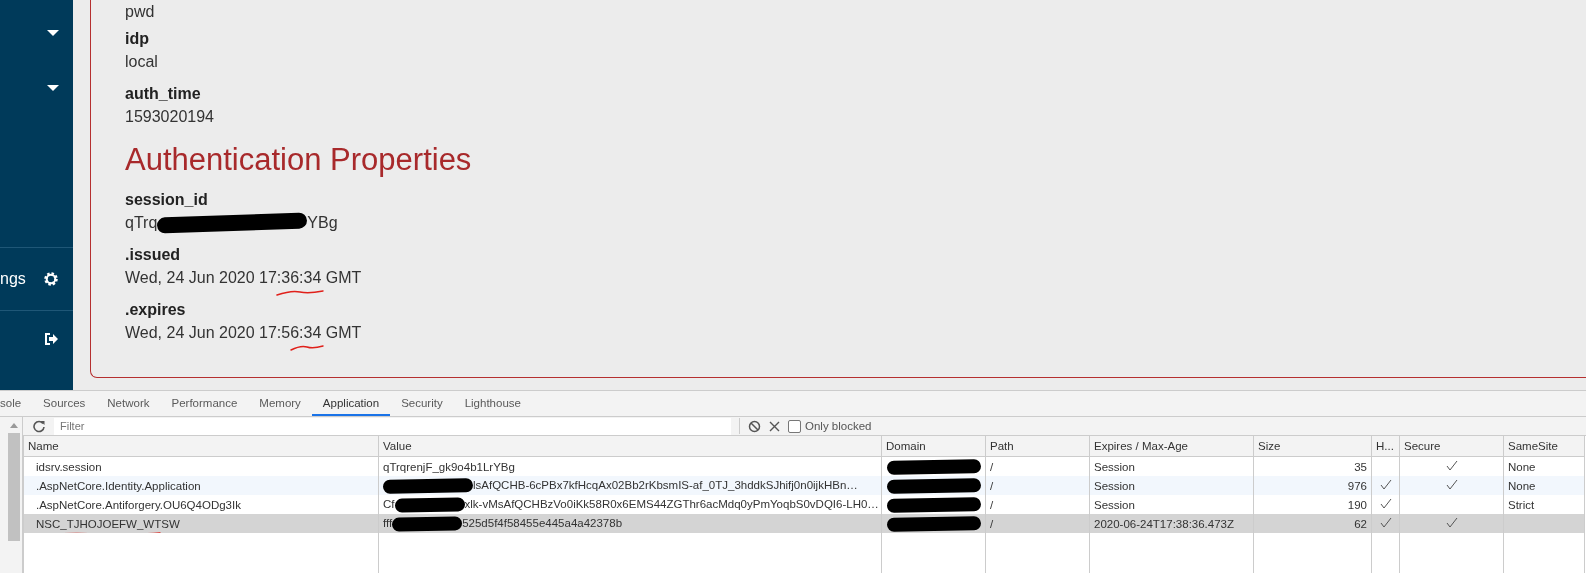 The height and width of the screenshot is (573, 1586). What do you see at coordinates (1171, 446) in the screenshot?
I see `column-header: Expires / Max-Age` at bounding box center [1171, 446].